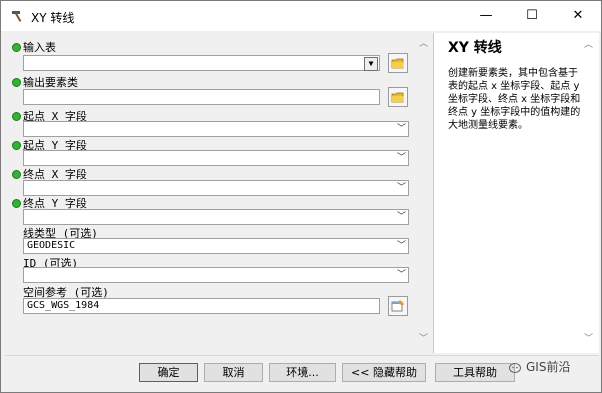 The image size is (602, 393). What do you see at coordinates (475, 48) in the screenshot?
I see `help-title: XY 转线` at bounding box center [475, 48].